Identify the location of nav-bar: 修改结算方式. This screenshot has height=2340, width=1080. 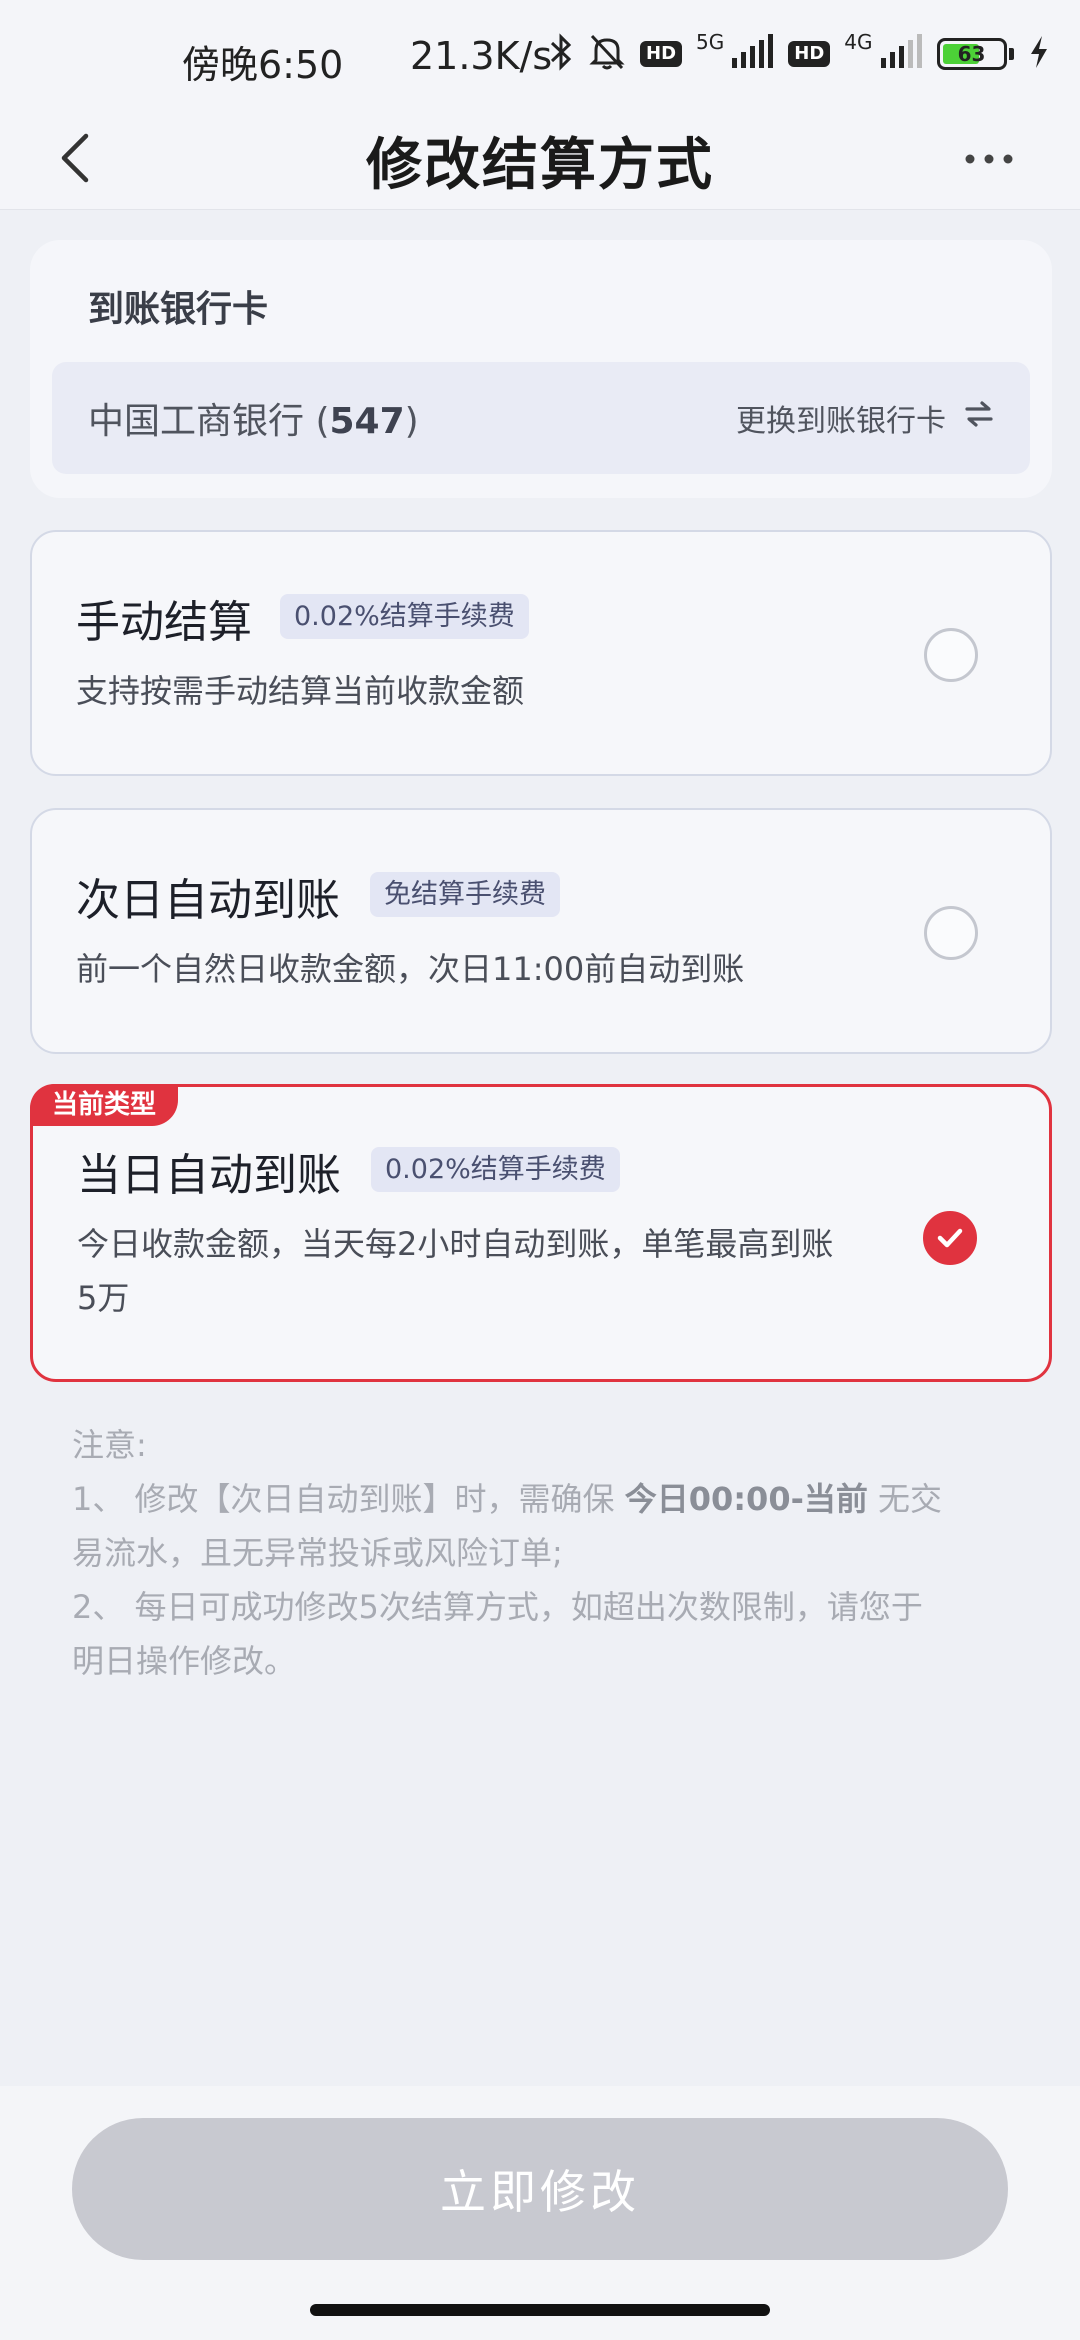
(540, 160).